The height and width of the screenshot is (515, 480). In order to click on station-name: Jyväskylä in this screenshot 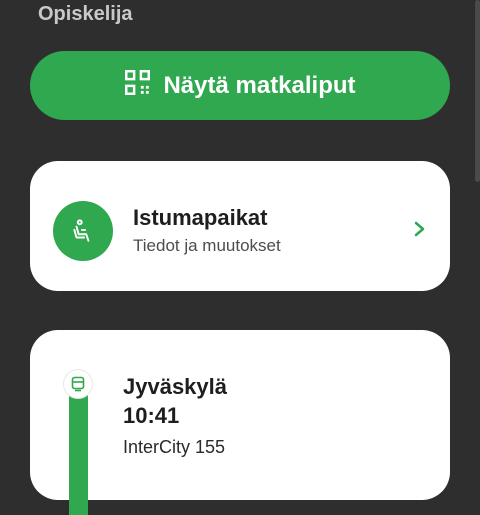, I will do `click(175, 386)`.